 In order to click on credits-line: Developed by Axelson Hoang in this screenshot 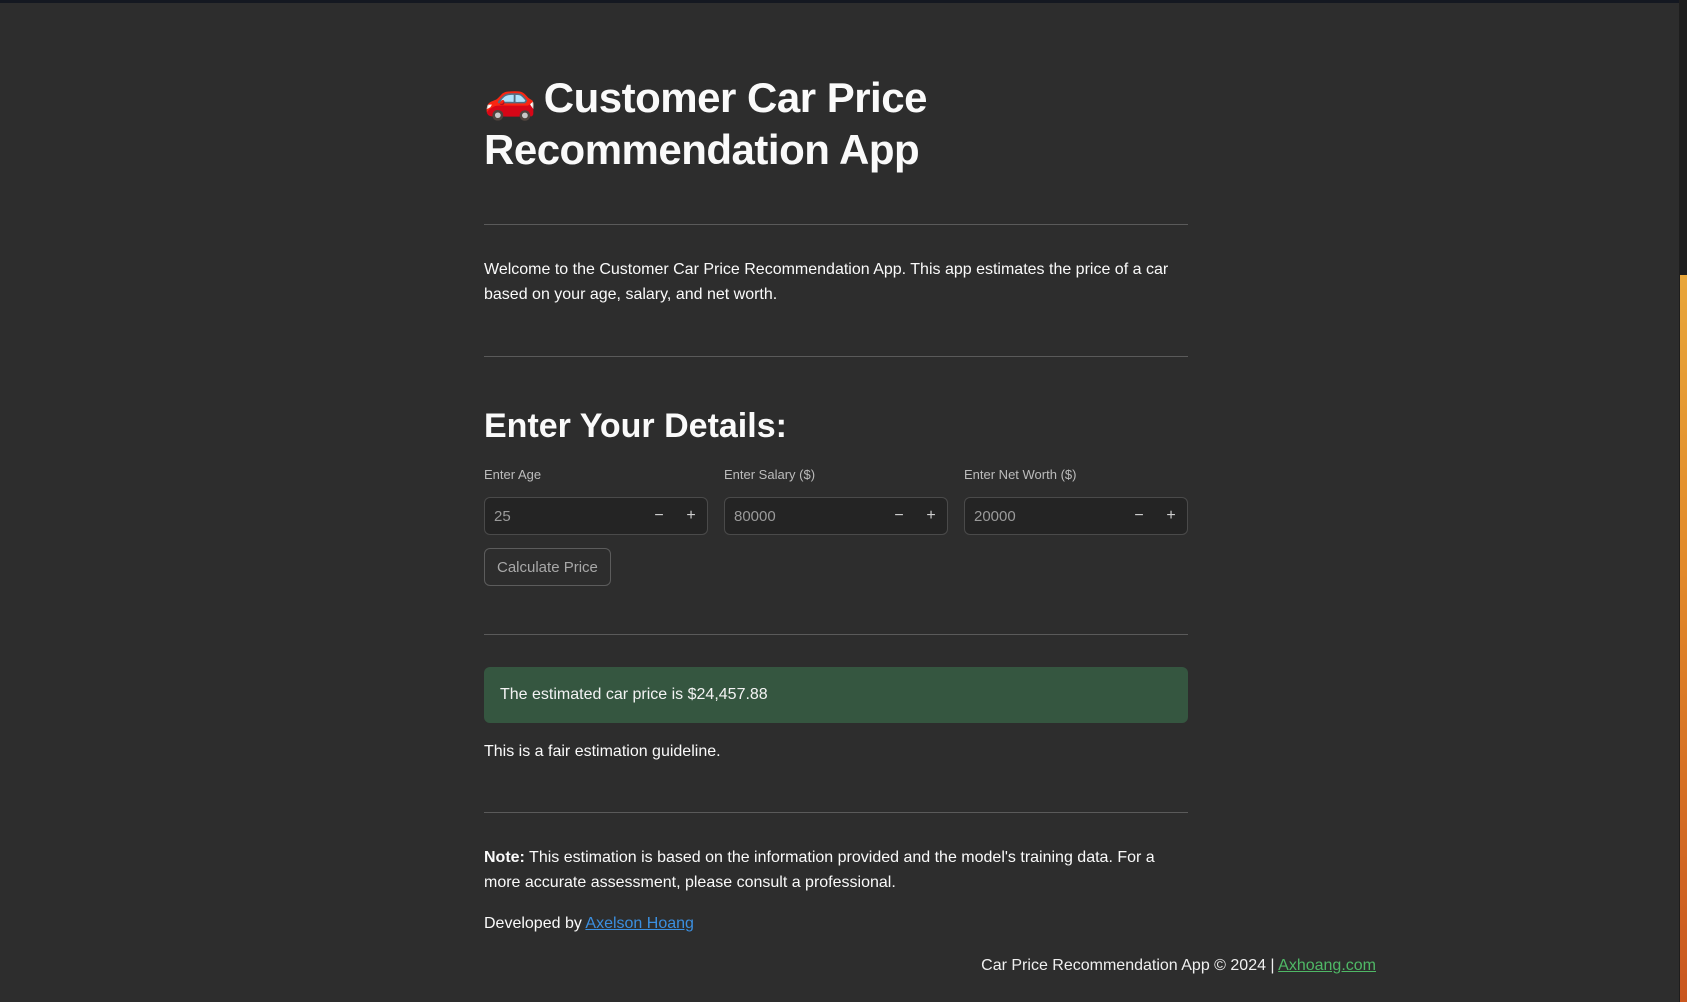, I will do `click(836, 923)`.